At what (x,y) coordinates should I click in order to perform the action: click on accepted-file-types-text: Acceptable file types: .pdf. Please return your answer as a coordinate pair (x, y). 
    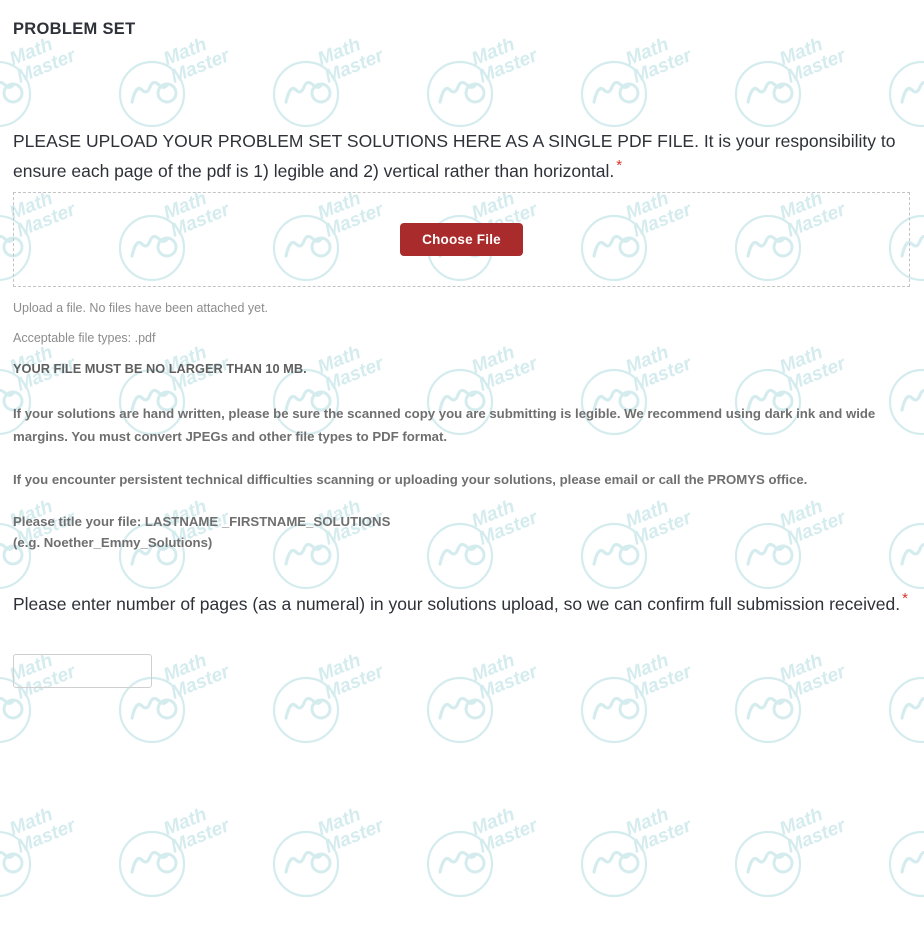
    Looking at the image, I should click on (84, 338).